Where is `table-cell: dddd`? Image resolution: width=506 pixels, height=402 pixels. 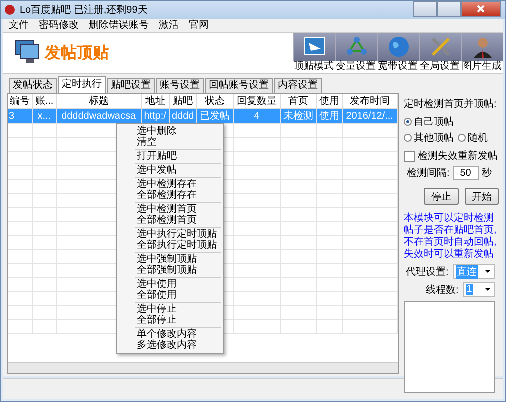
table-cell: dddd is located at coordinates (183, 116).